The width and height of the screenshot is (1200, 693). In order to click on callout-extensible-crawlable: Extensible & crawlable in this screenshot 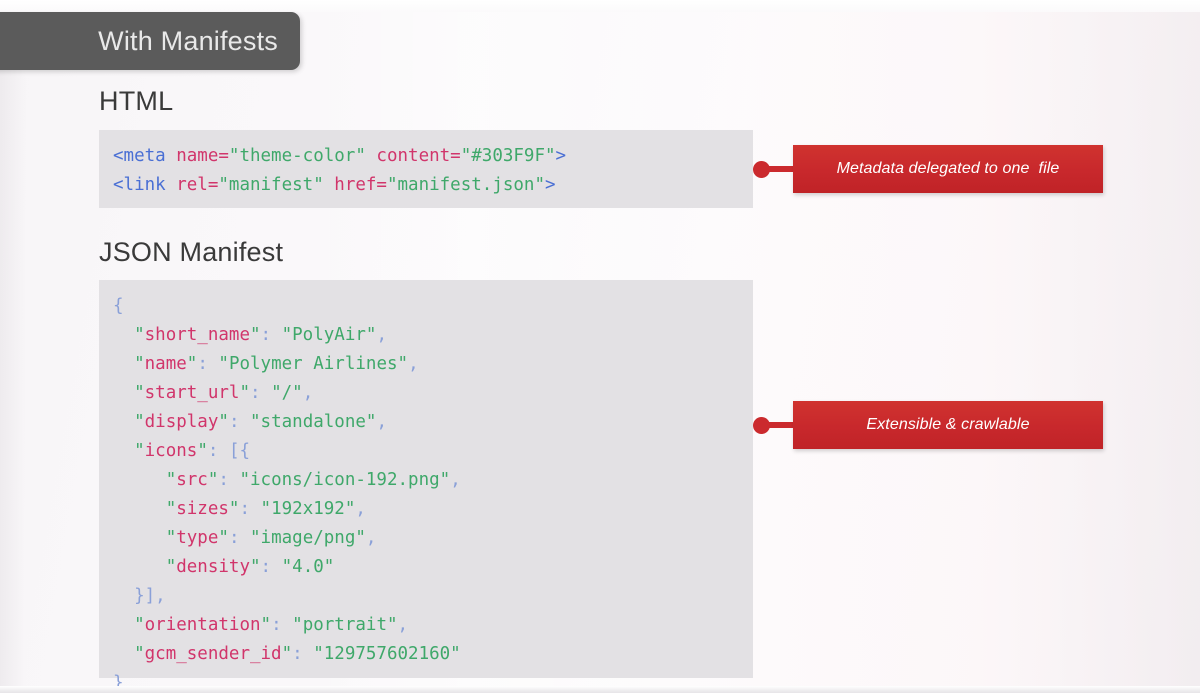, I will do `click(948, 425)`.